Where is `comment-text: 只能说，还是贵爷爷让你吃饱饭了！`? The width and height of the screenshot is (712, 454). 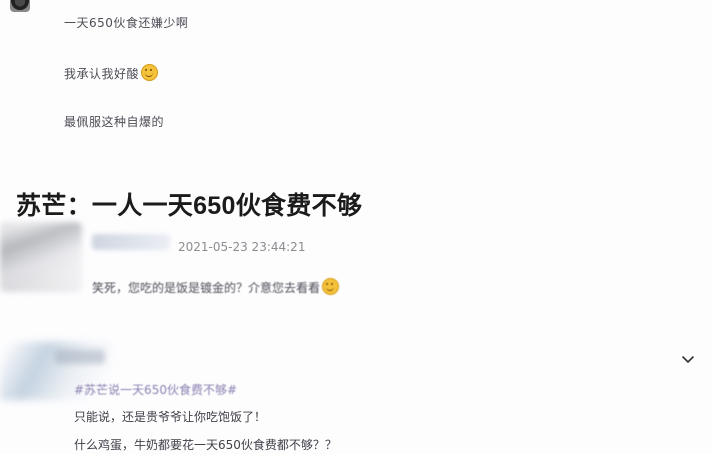
comment-text: 只能说，还是贵爷爷让你吃饱饭了！ is located at coordinates (170, 417).